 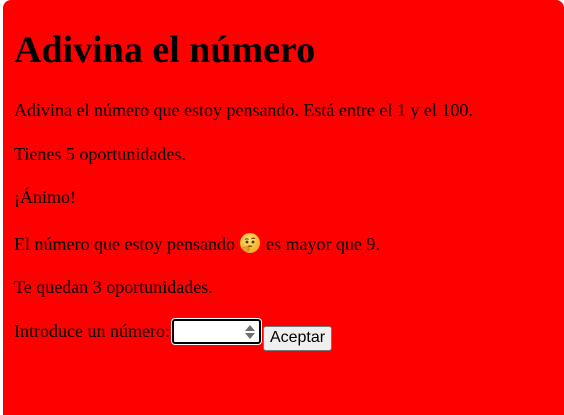 What do you see at coordinates (113, 287) in the screenshot?
I see `remaining-text: Te quedan 3 oportunidades.` at bounding box center [113, 287].